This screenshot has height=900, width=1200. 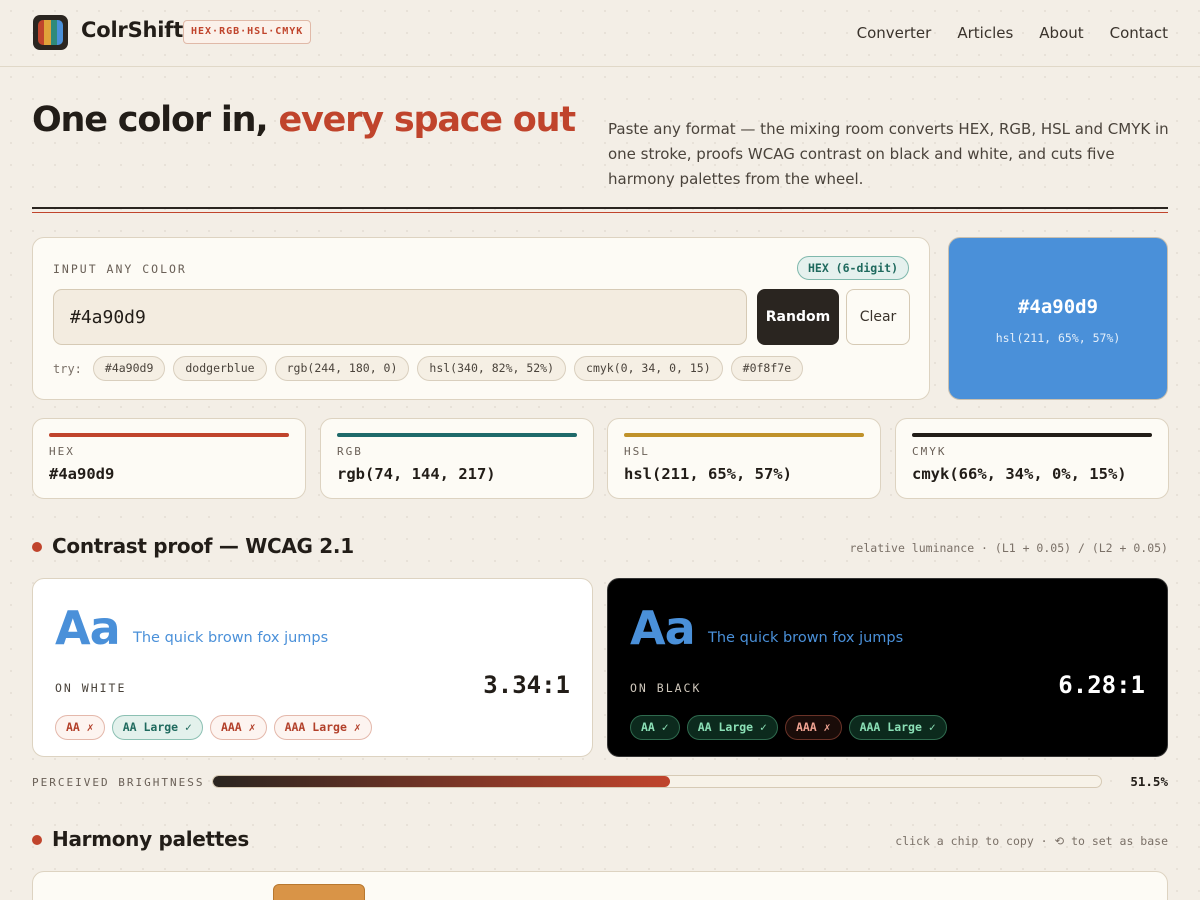 I want to click on palette-chip, so click(x=319, y=892).